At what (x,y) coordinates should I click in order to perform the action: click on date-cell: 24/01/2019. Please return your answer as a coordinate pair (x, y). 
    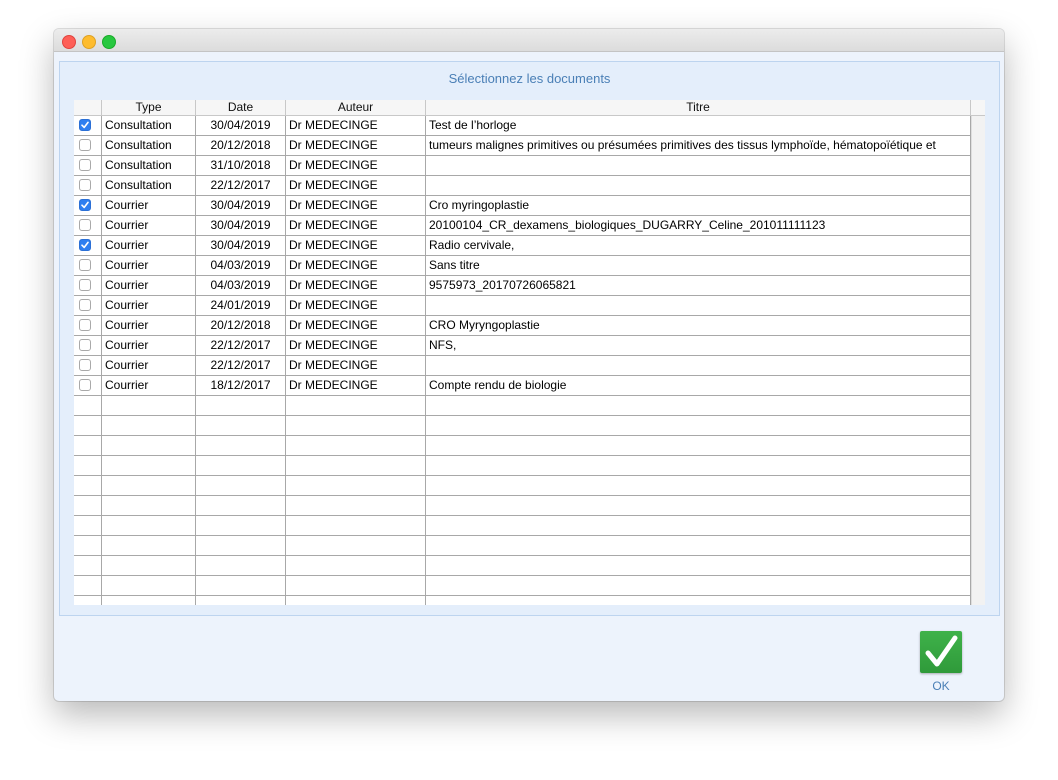
    Looking at the image, I should click on (241, 305).